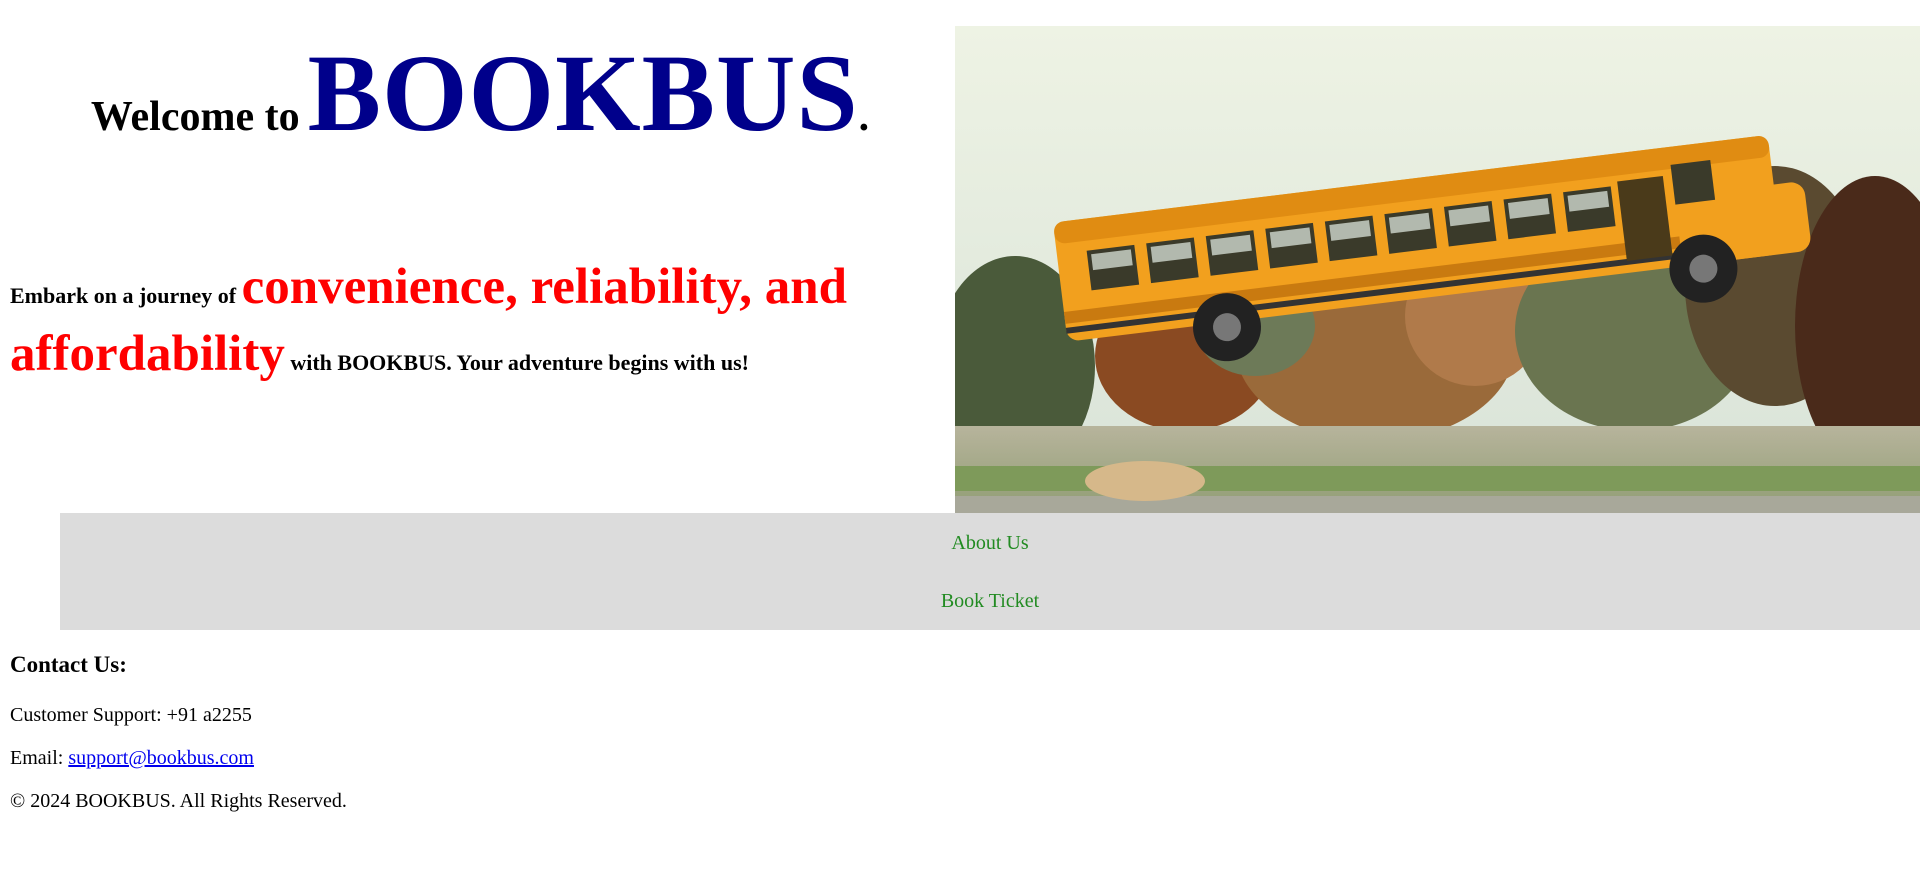 This screenshot has width=1920, height=885. I want to click on main-nav: About Us Book Ticket, so click(990, 571).